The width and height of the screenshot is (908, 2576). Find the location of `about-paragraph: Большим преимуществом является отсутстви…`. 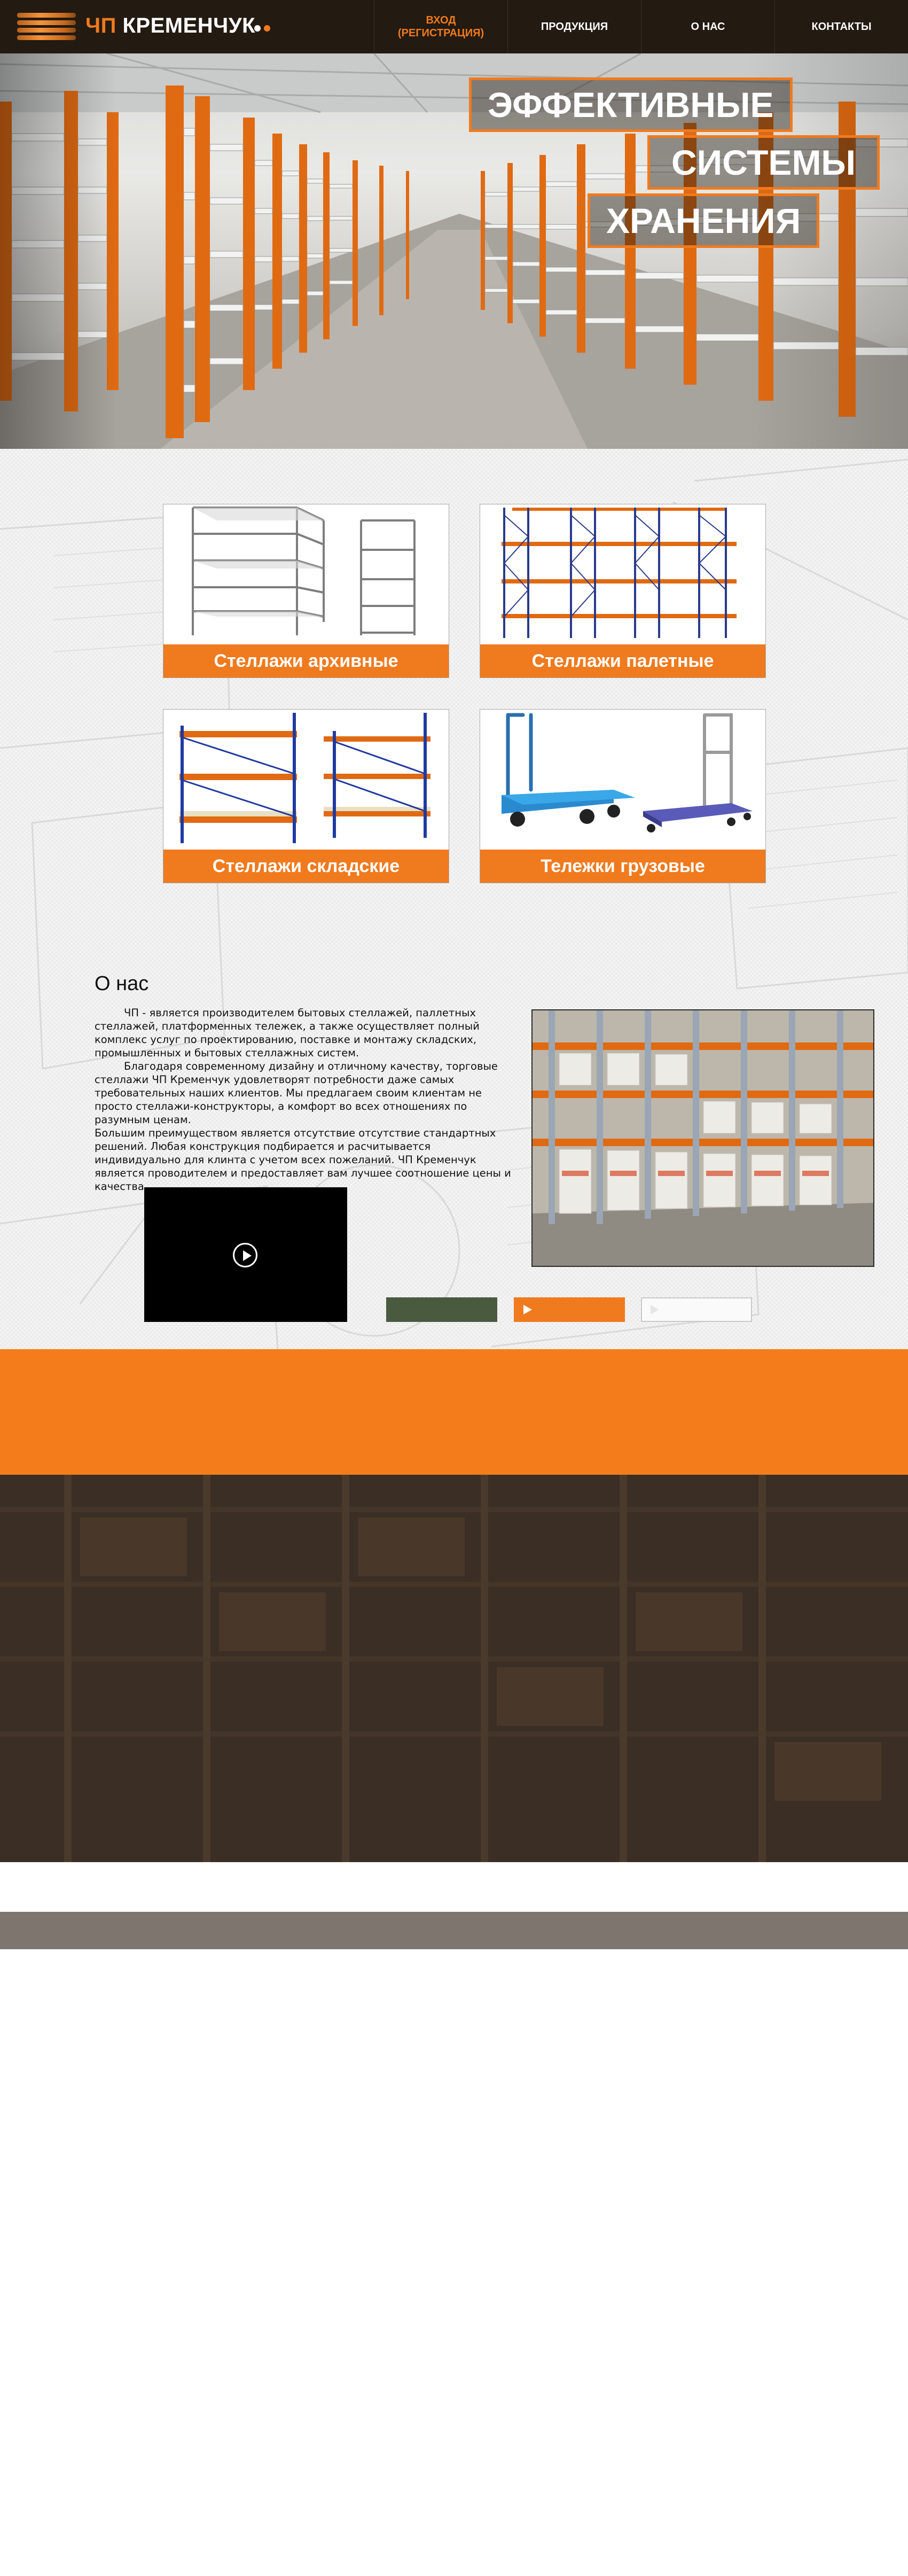

about-paragraph: Большим преимуществом является отсутстви… is located at coordinates (303, 1160).